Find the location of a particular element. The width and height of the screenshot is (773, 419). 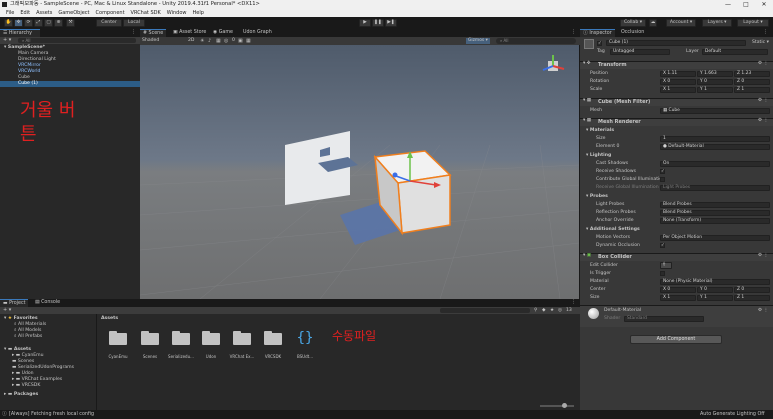

rect-tool-icon: ▢ is located at coordinates (48, 23).